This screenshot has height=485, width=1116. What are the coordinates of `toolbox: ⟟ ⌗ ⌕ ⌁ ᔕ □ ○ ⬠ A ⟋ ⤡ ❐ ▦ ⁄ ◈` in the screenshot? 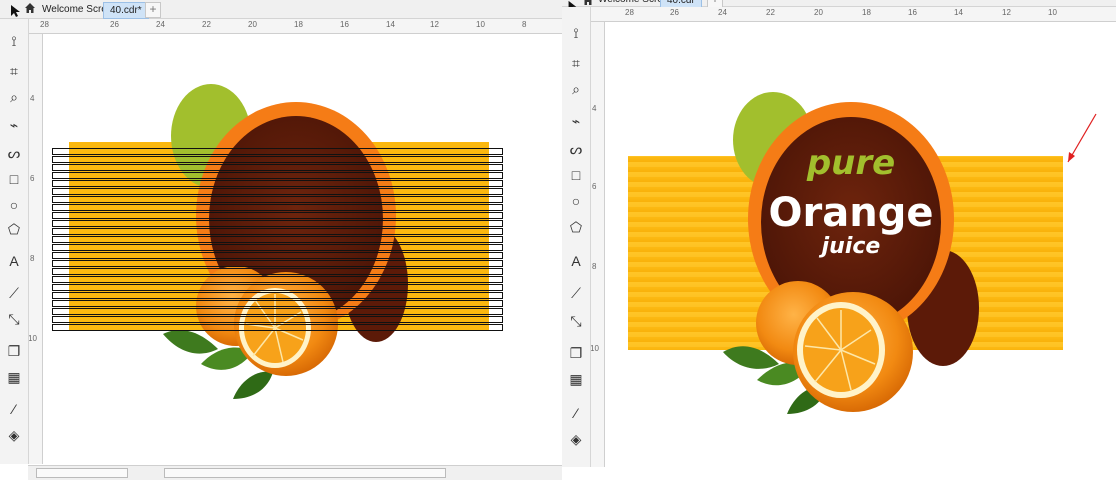 It's located at (14, 241).